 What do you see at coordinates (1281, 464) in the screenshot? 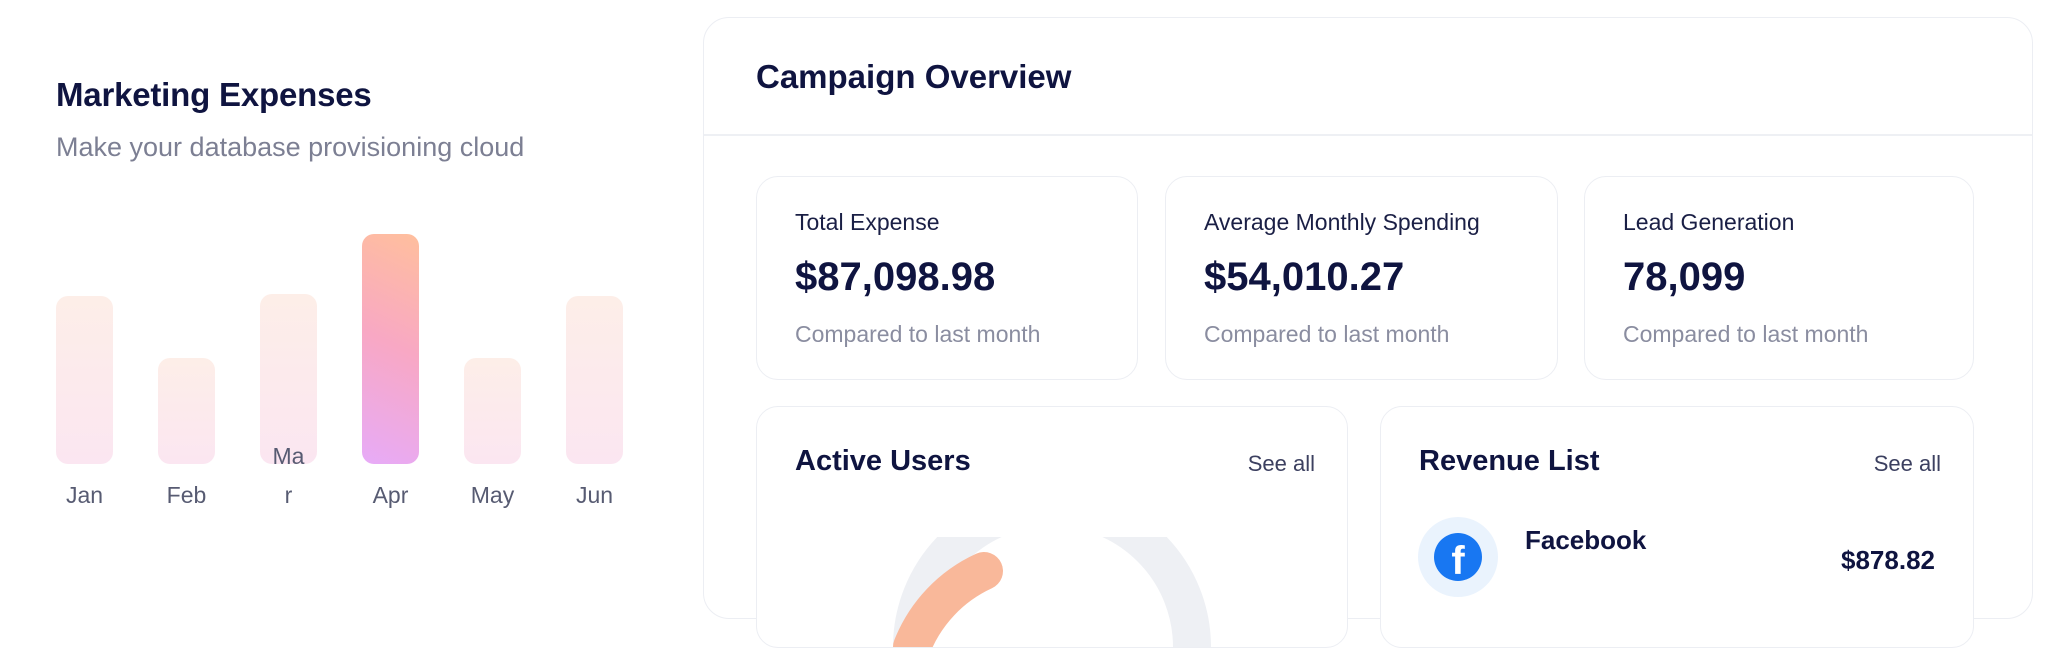
I see `active-users-see-all-link: See all` at bounding box center [1281, 464].